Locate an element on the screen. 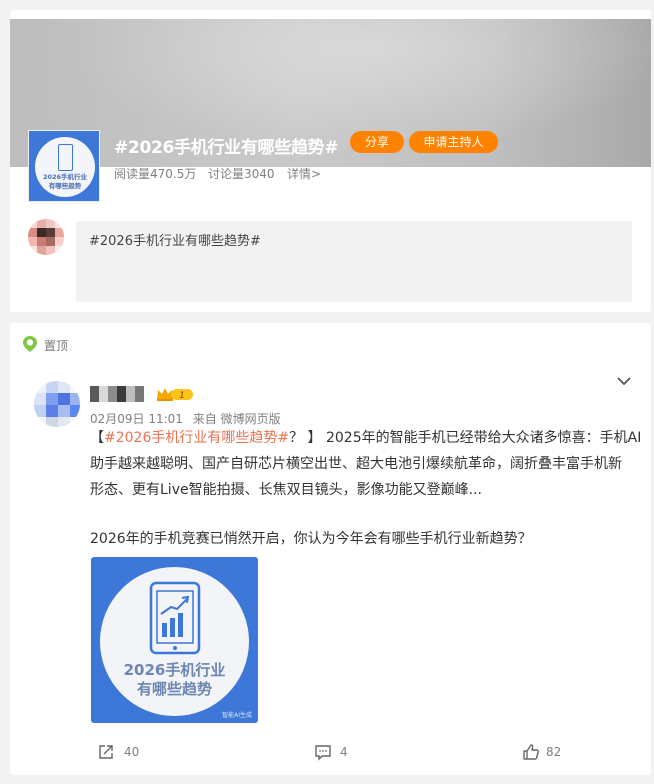 The height and width of the screenshot is (784, 654). comment-icon is located at coordinates (323, 753).